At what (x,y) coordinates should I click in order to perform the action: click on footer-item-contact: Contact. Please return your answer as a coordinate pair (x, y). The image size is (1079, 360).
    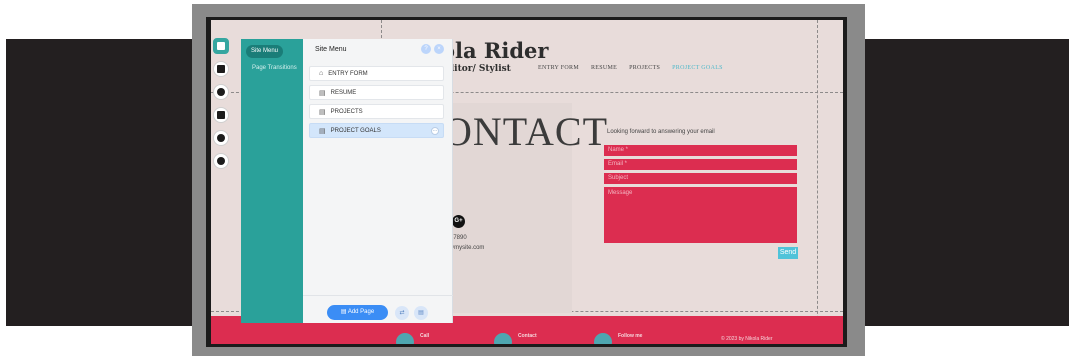
    Looking at the image, I should click on (515, 338).